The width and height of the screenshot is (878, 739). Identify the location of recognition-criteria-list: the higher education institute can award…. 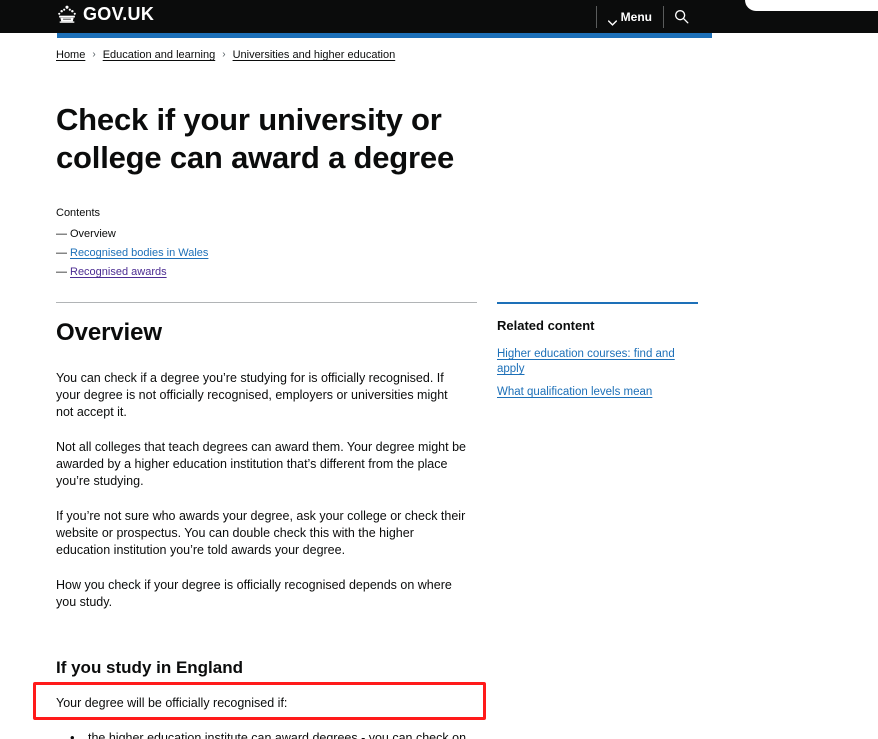
(266, 734).